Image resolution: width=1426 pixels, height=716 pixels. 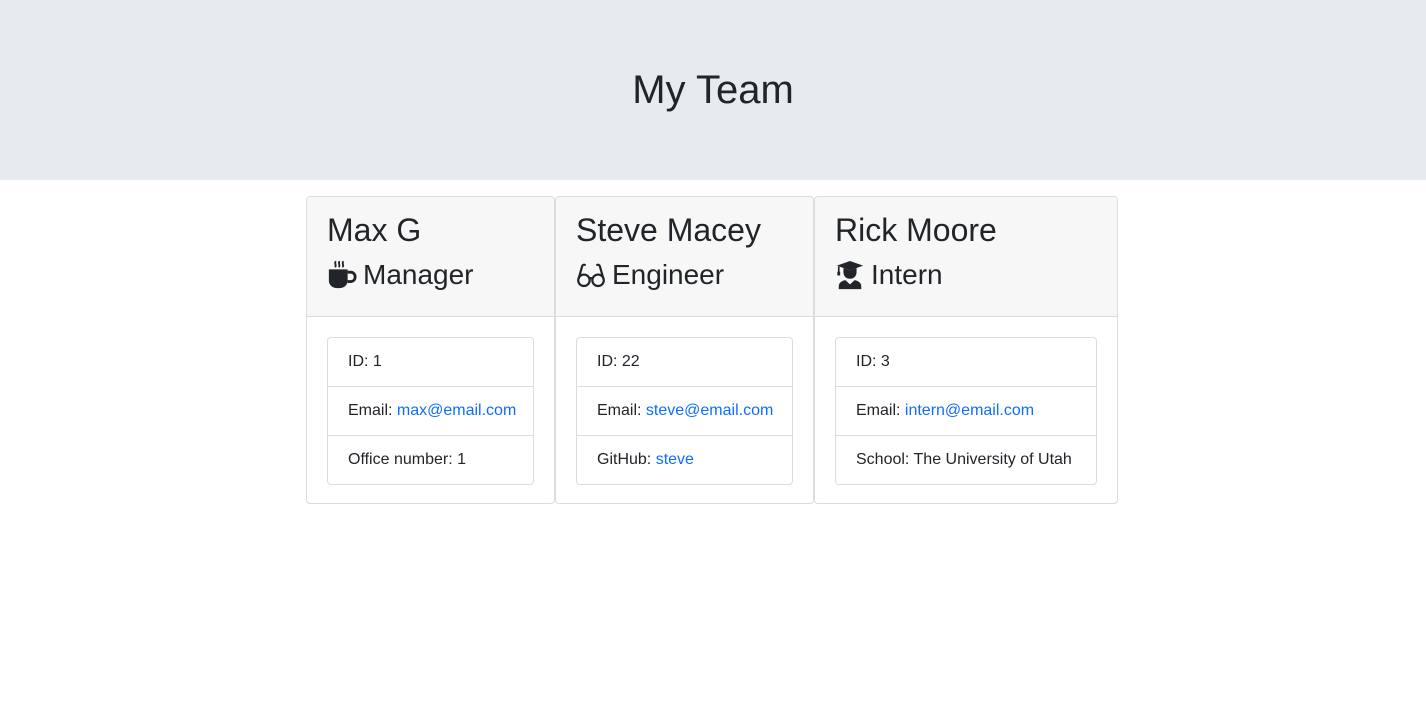 I want to click on employee-name: Rick Moore, so click(x=916, y=230).